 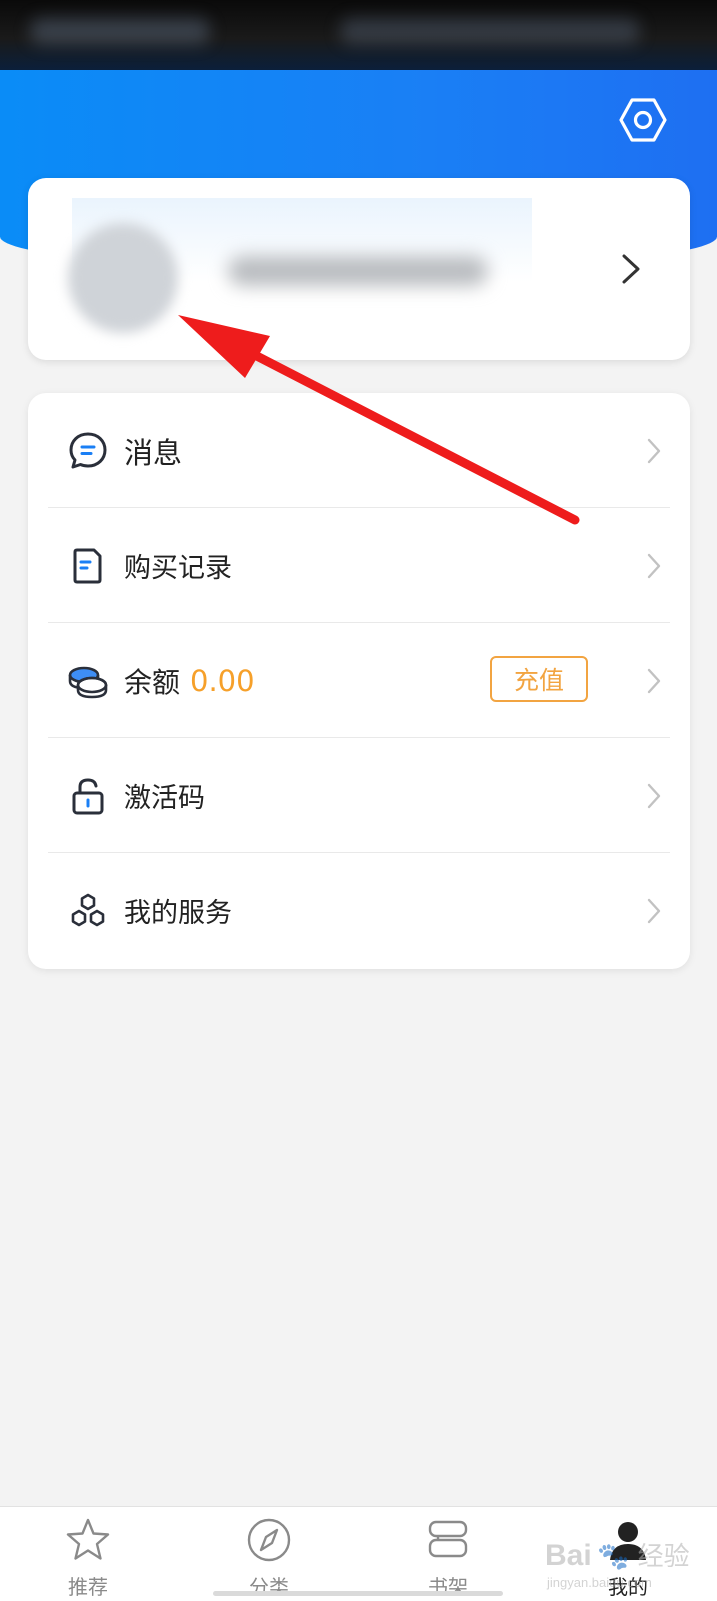 I want to click on message-icon, so click(x=88, y=451).